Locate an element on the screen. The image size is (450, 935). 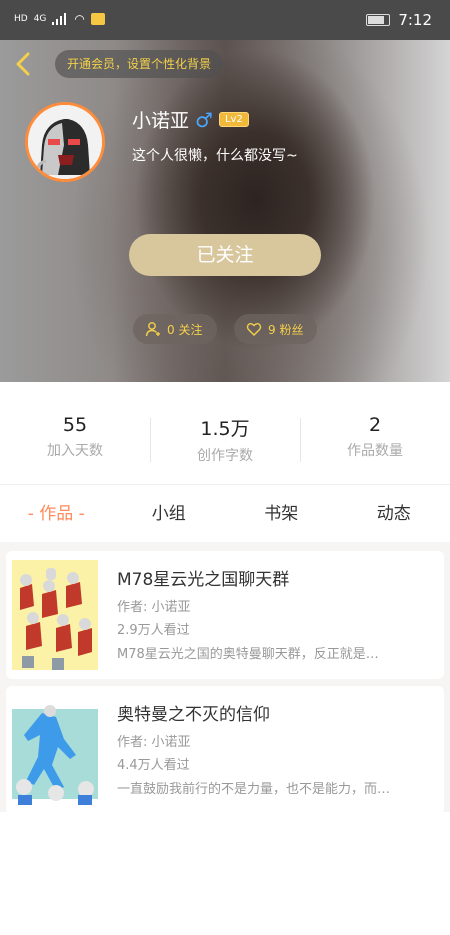
avatar is located at coordinates (65, 142).